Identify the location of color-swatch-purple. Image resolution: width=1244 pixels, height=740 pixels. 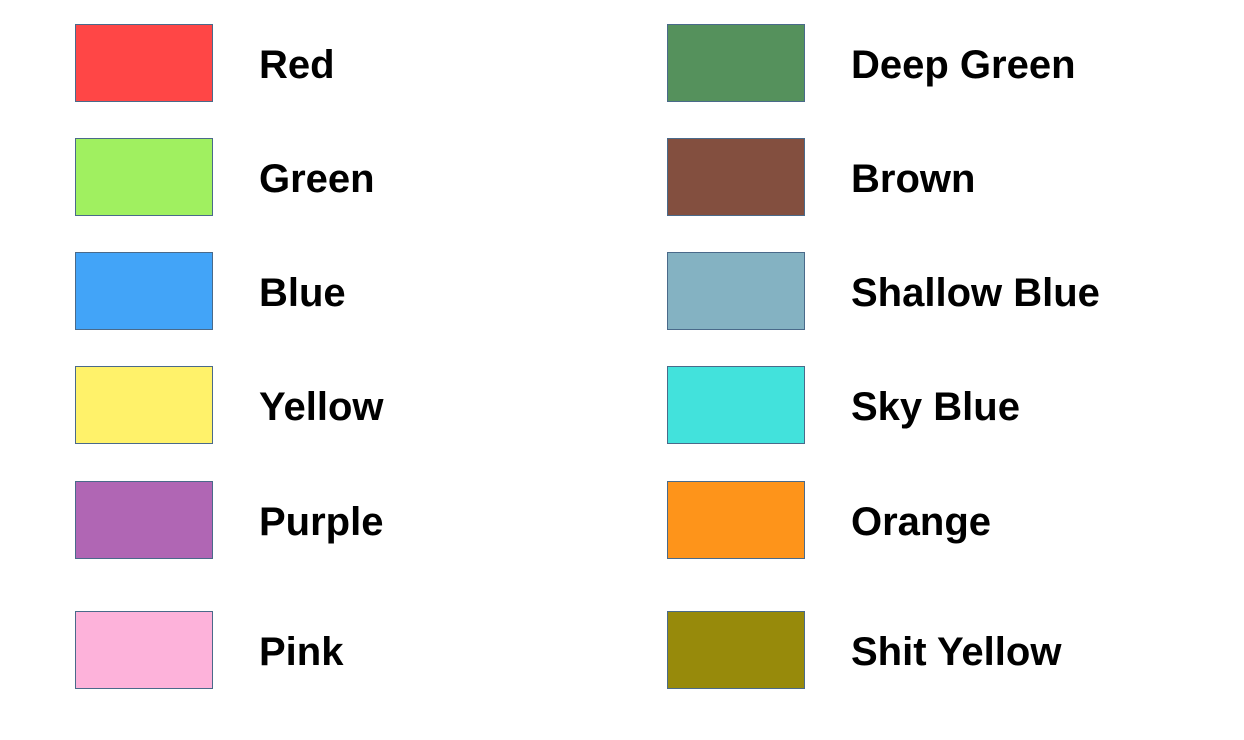
(144, 520).